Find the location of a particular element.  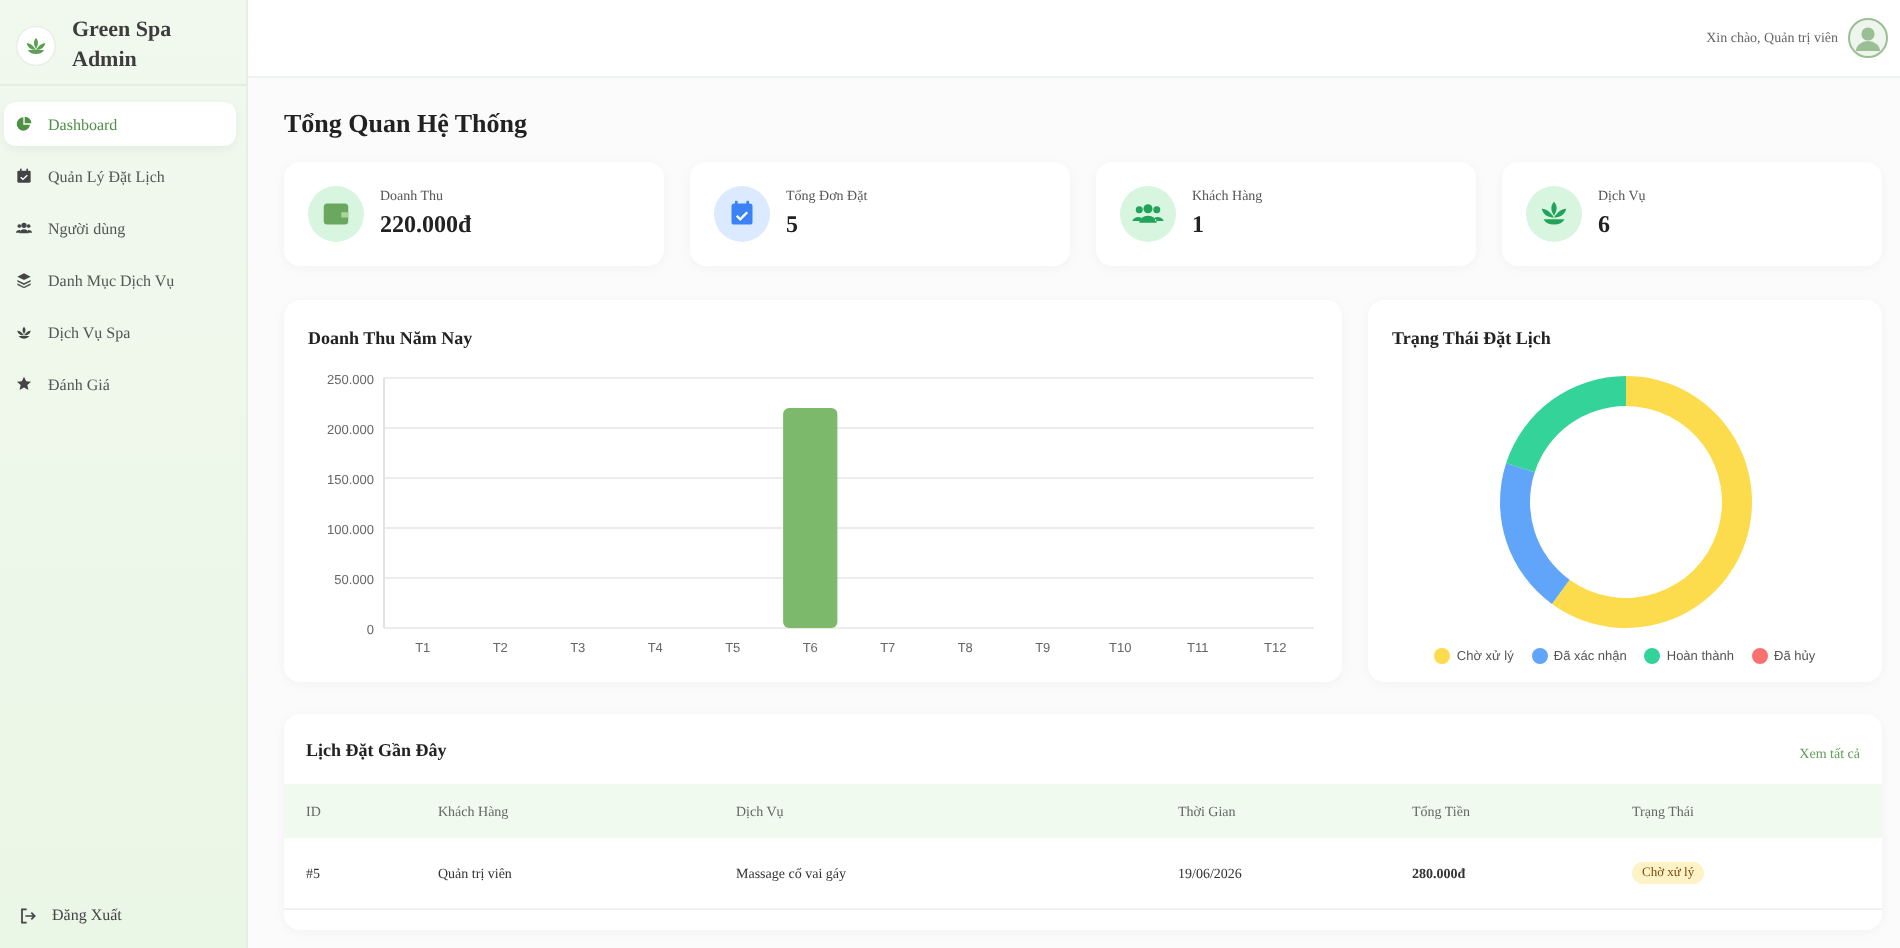

stat-value: 220.000đ is located at coordinates (426, 225).